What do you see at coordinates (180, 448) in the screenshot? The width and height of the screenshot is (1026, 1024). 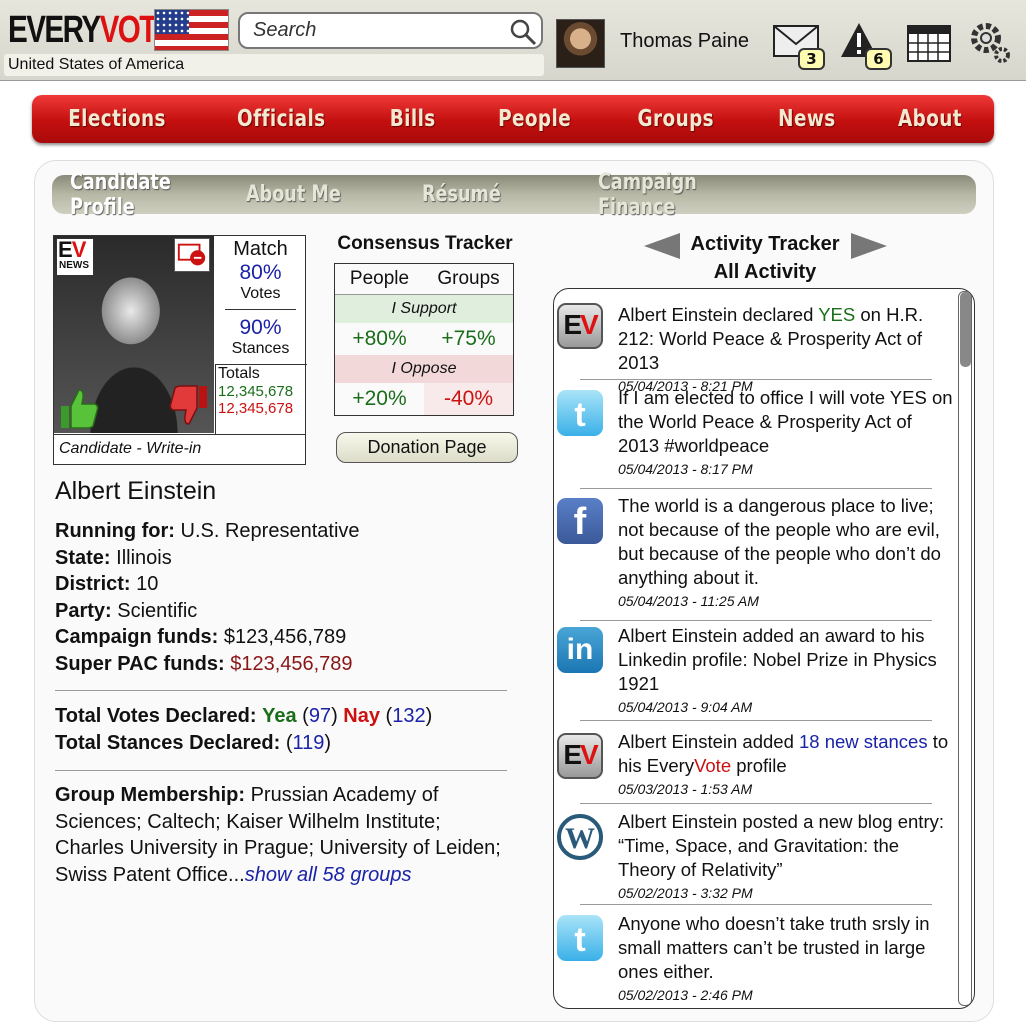 I see `candidate-type: Candidate - Write-in` at bounding box center [180, 448].